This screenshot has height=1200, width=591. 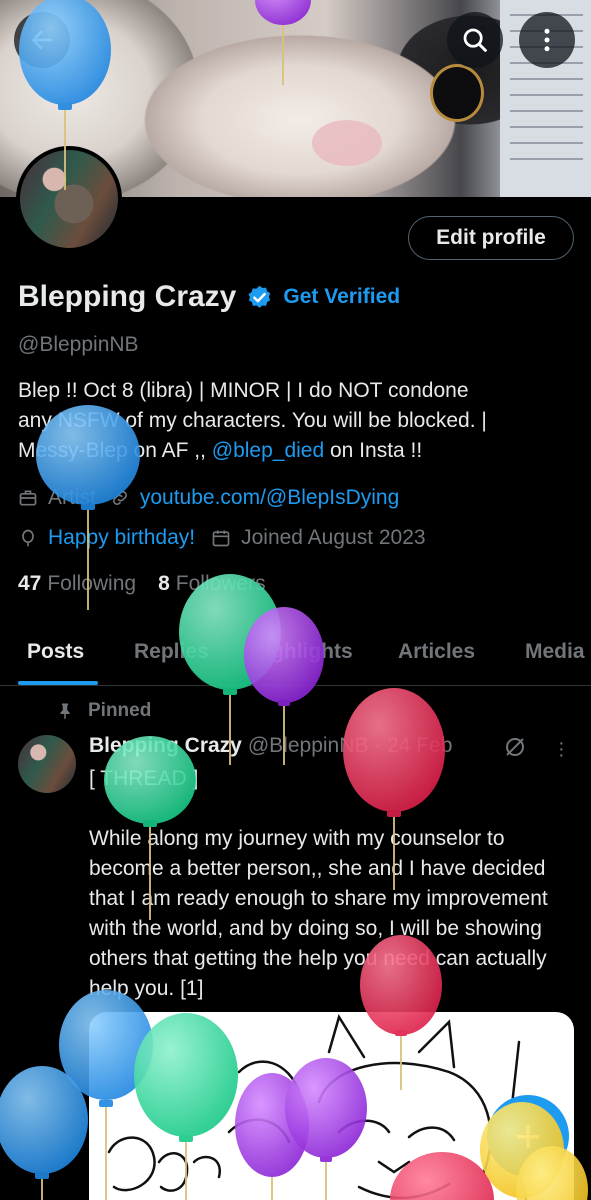 What do you see at coordinates (301, 652) in the screenshot?
I see `tab-highlights: Highlights` at bounding box center [301, 652].